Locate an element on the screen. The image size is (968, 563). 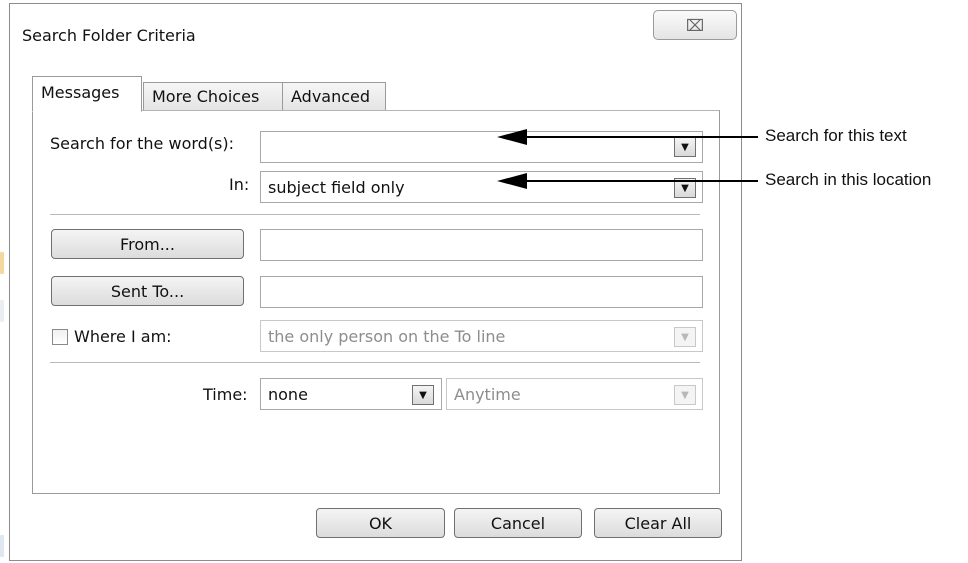
where-i-am-dropdown-button: ▼ is located at coordinates (685, 337).